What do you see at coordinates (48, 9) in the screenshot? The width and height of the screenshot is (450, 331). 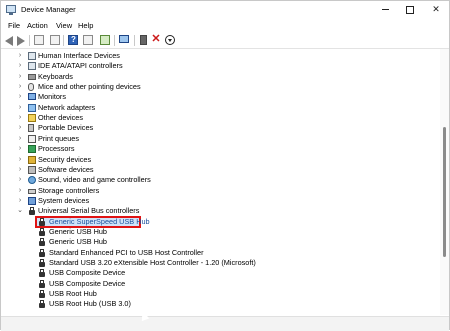 I see `window-title: Device Manager` at bounding box center [48, 9].